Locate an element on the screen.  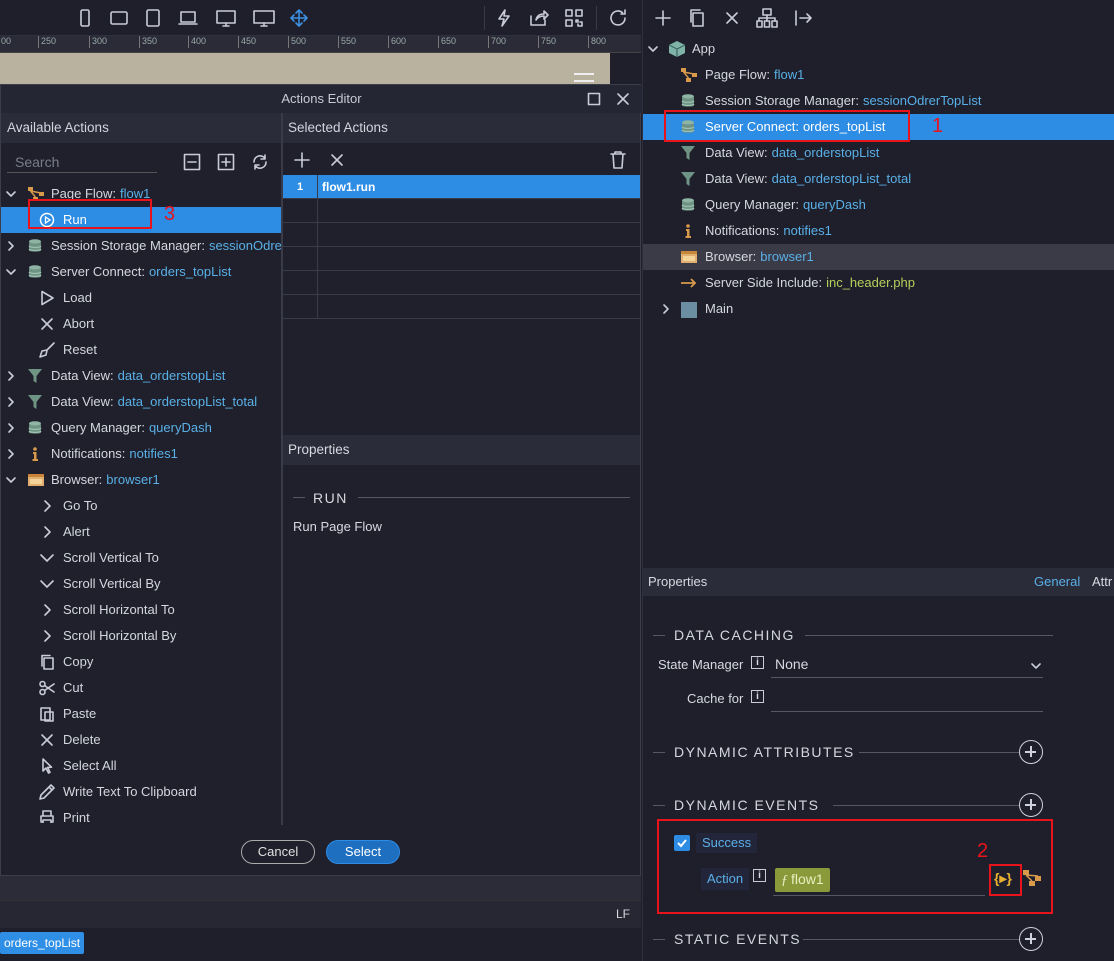
app-tree-item: Page Flow: flow1 is located at coordinates (878, 75).